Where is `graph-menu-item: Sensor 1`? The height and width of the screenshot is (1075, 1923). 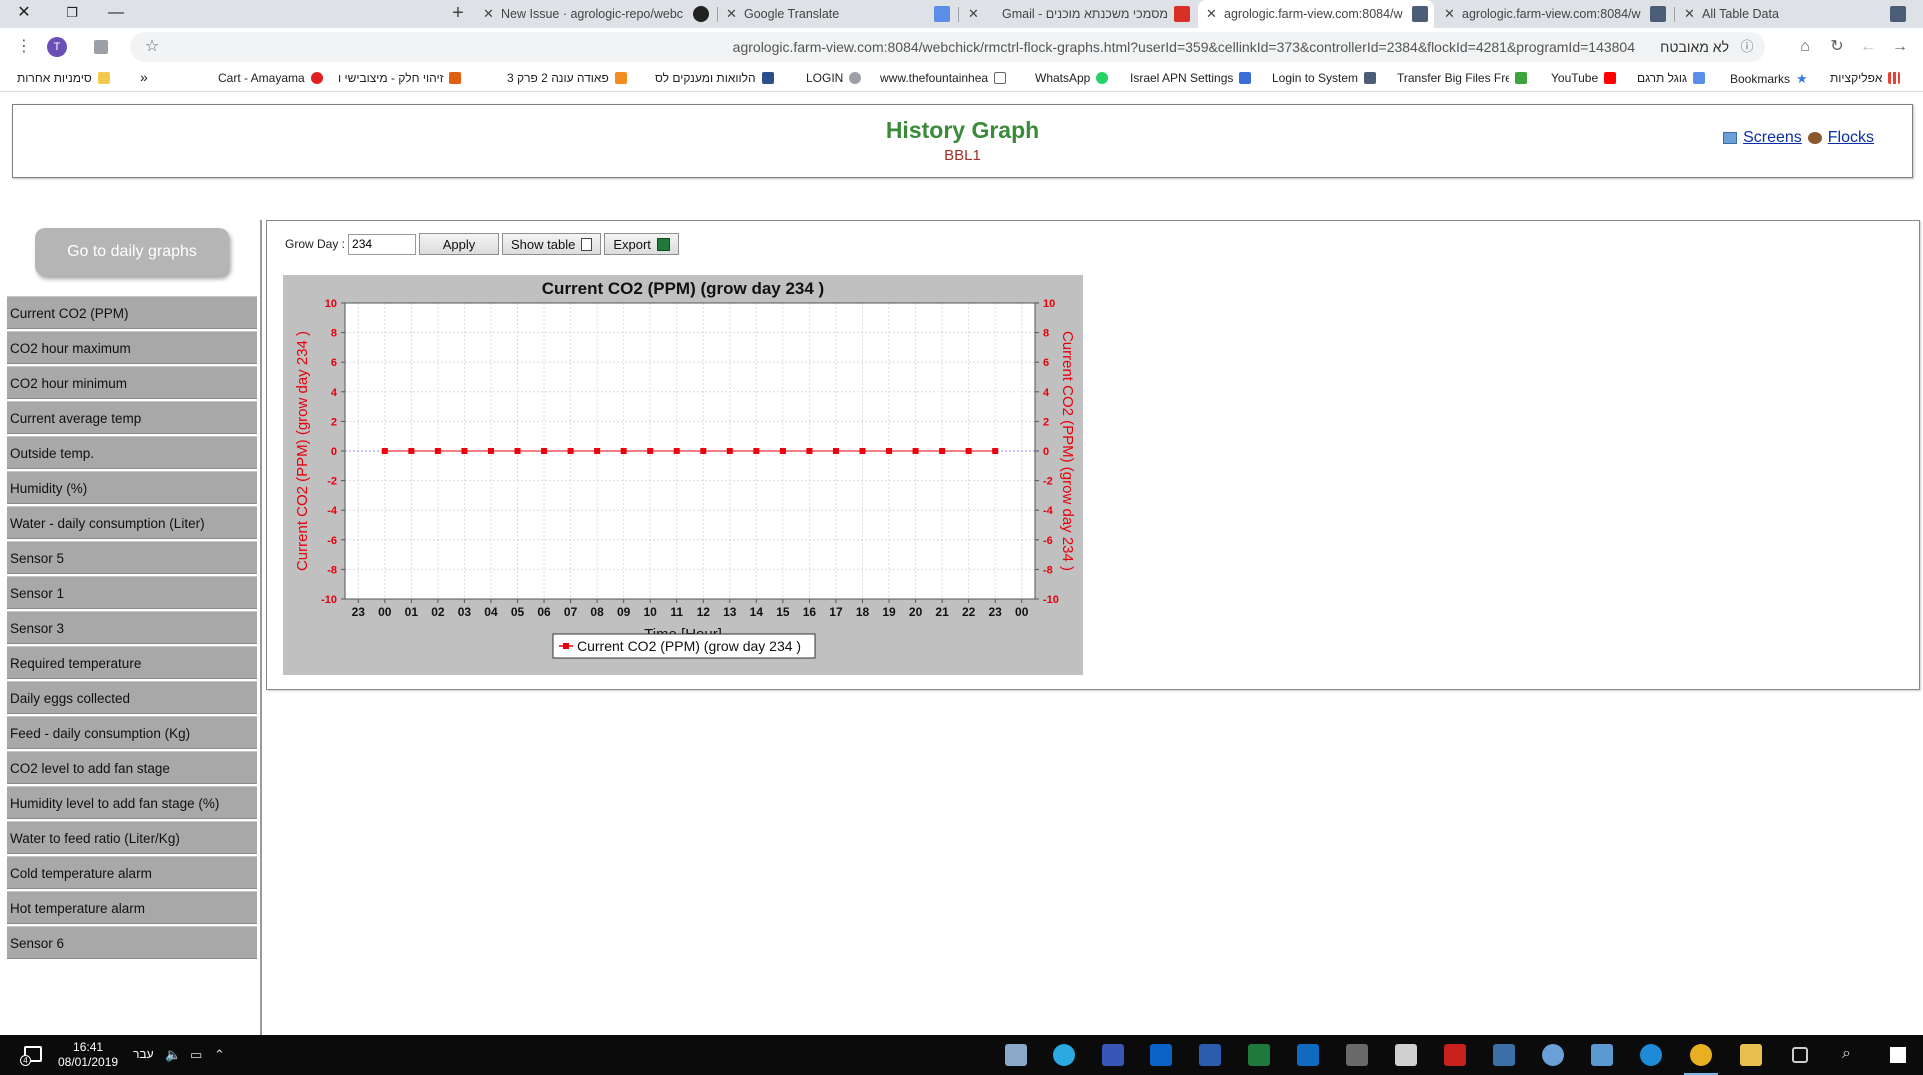
graph-menu-item: Sensor 1 is located at coordinates (132, 592).